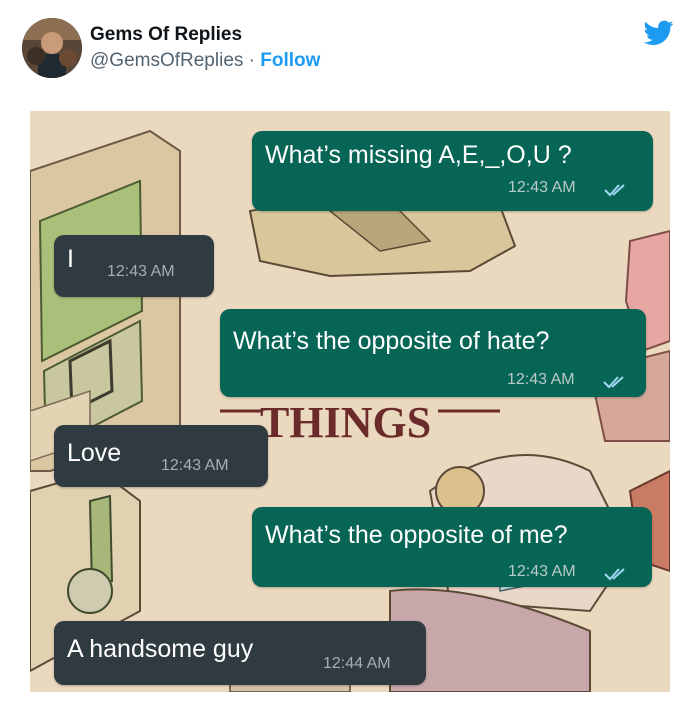  I want to click on chat-bubble-incoming: A handsome guy 12:44 AM, so click(240, 653).